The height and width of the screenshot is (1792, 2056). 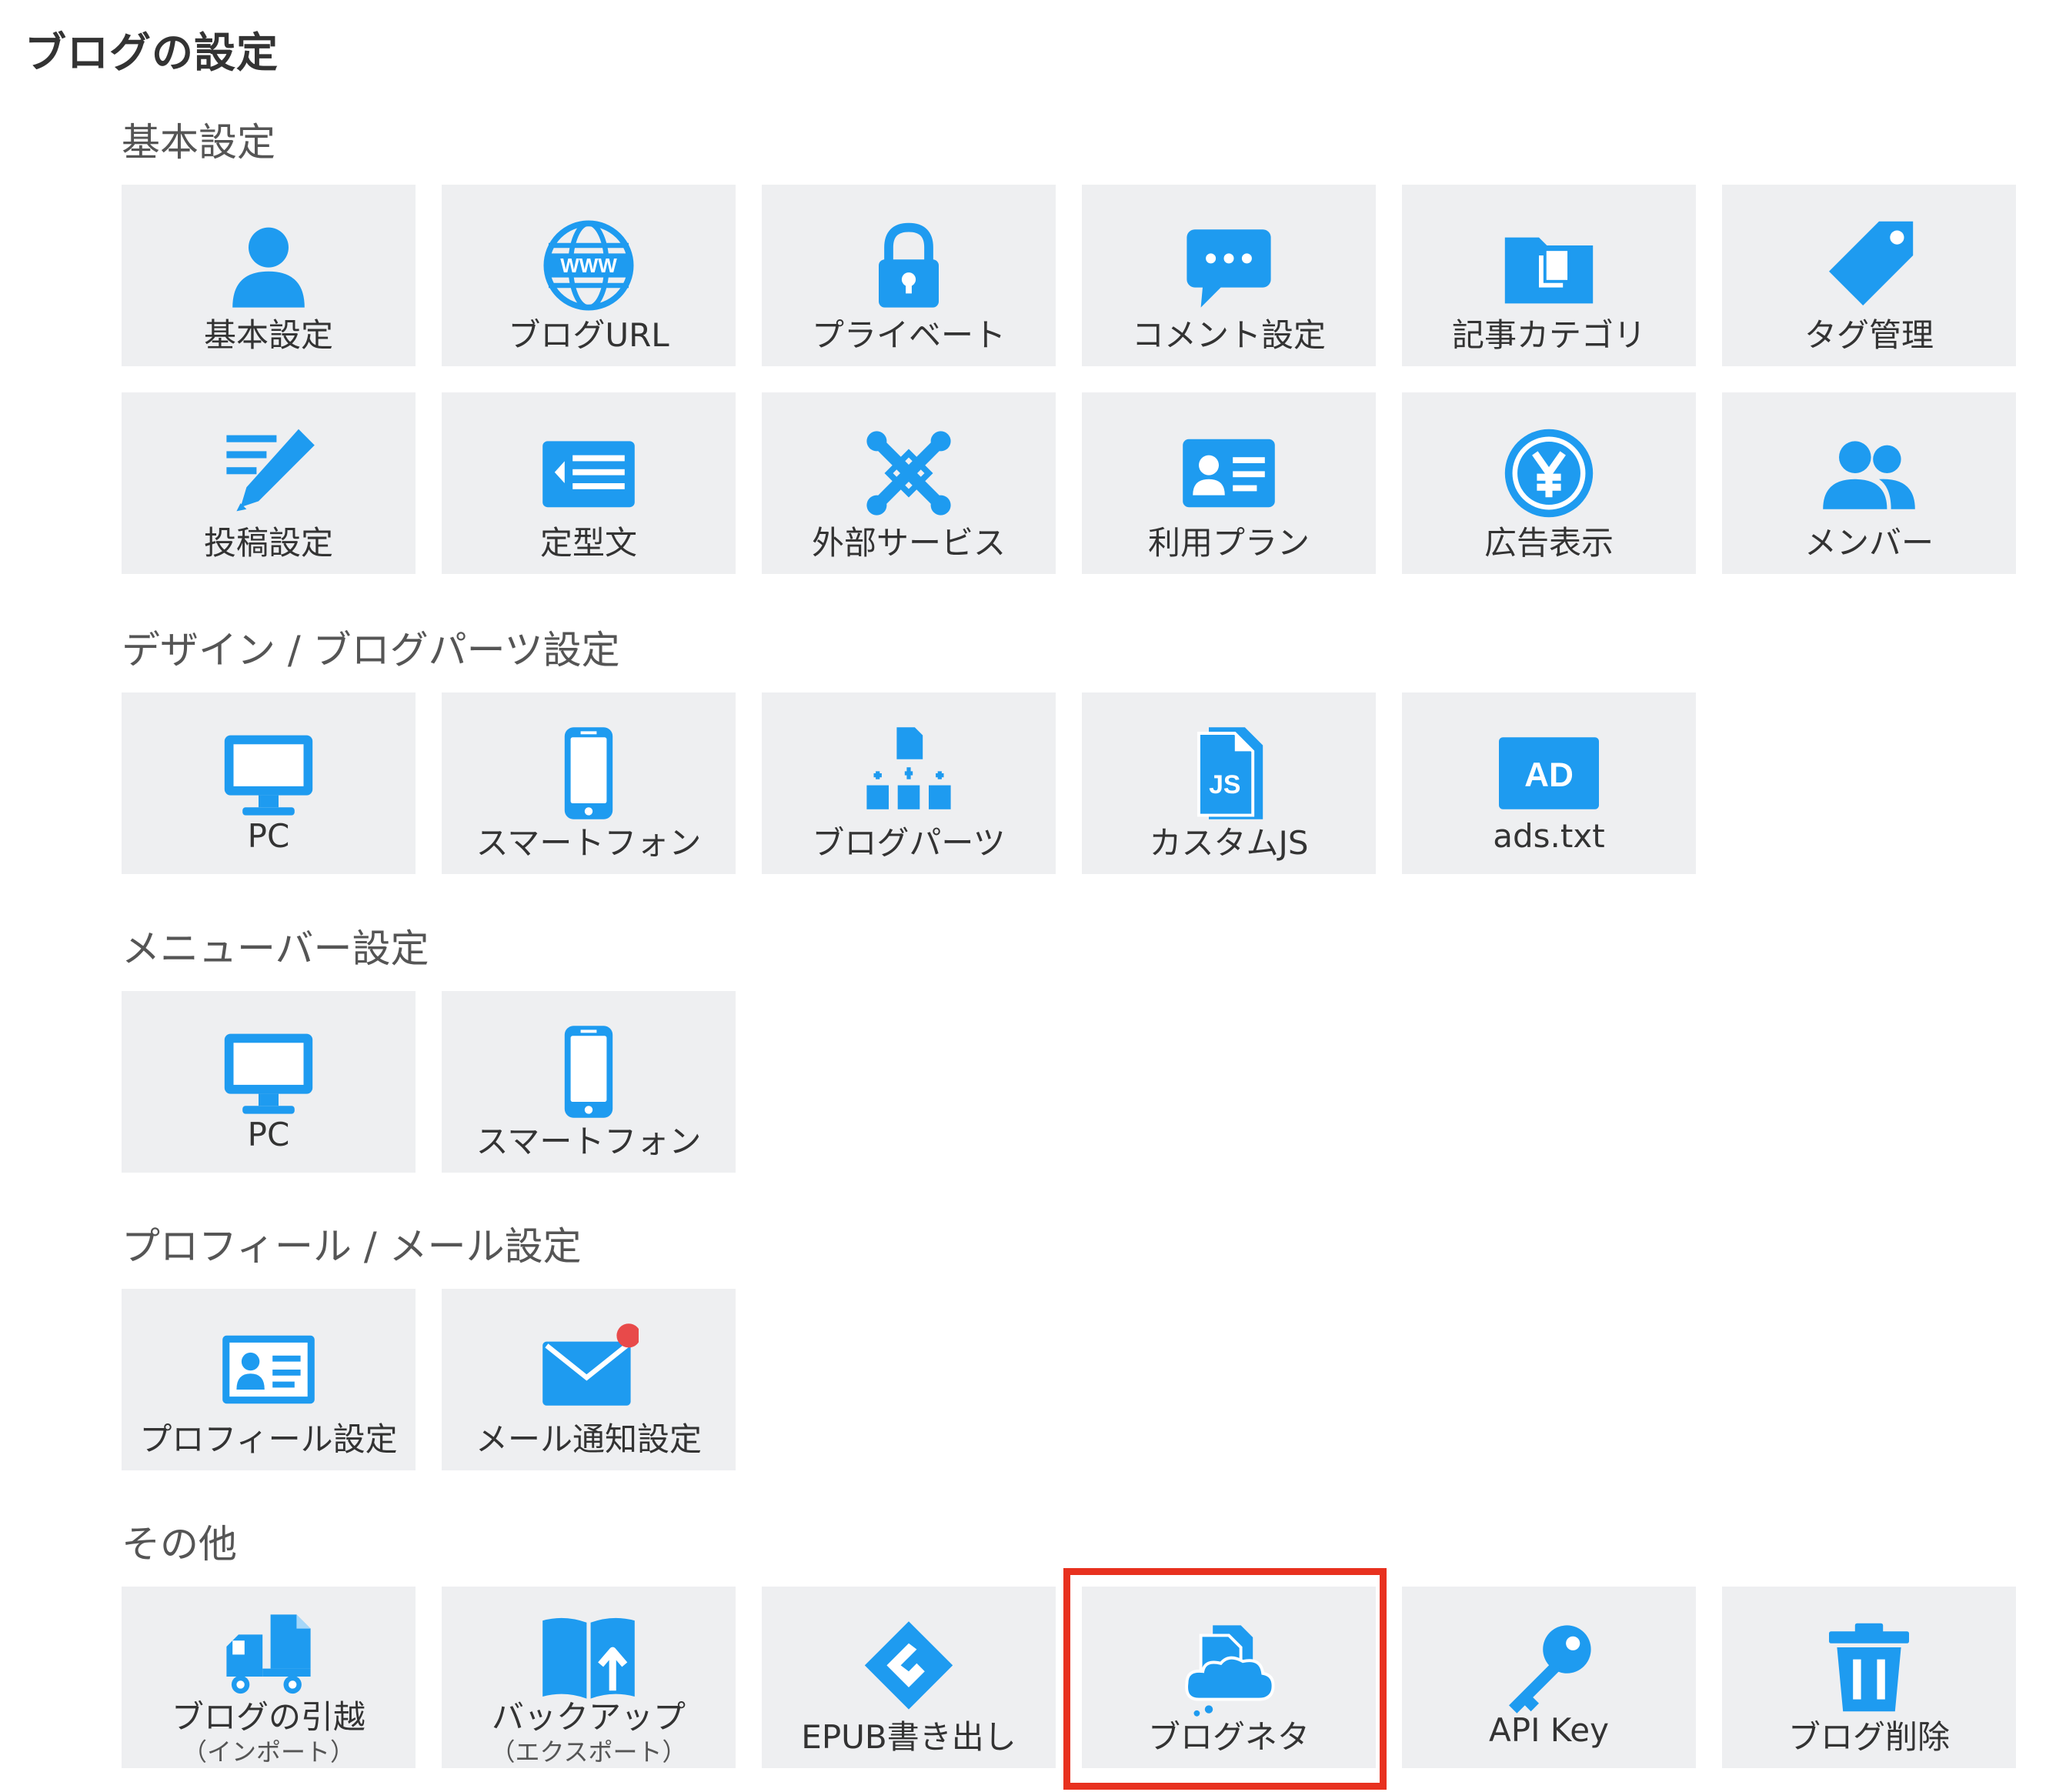 I want to click on js-file-icon: JS, so click(x=1229, y=773).